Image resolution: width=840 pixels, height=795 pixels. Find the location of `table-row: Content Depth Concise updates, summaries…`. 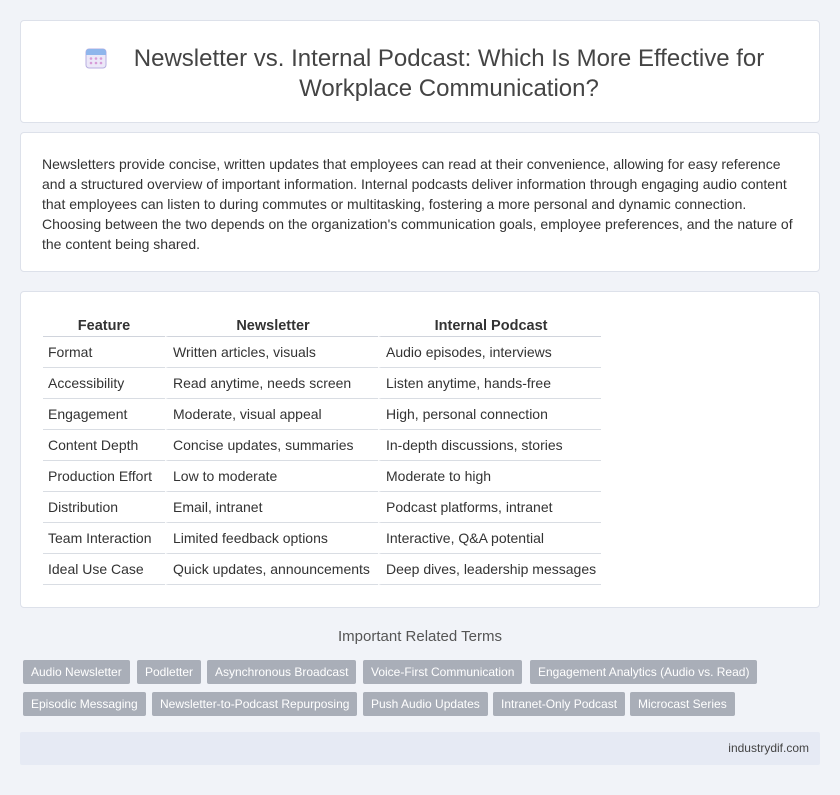

table-row: Content Depth Concise updates, summaries… is located at coordinates (322, 445).